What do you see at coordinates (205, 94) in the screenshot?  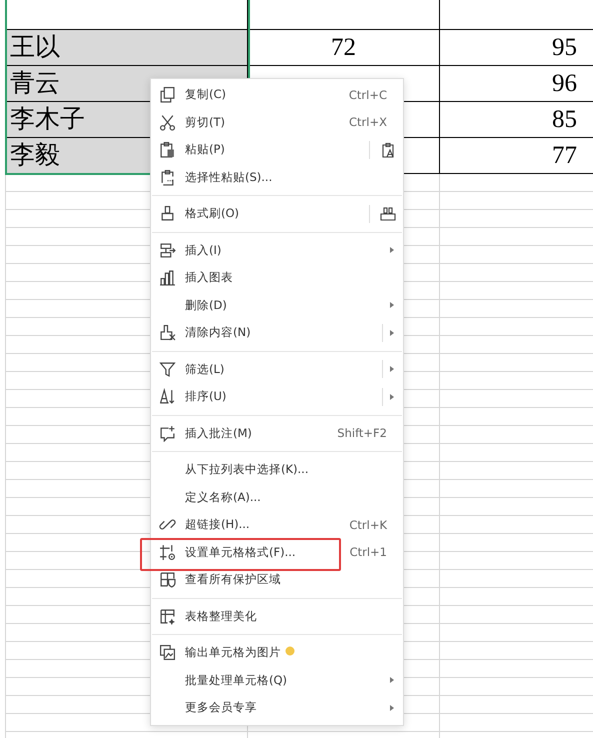 I see `menu-item-label: 复制(C)` at bounding box center [205, 94].